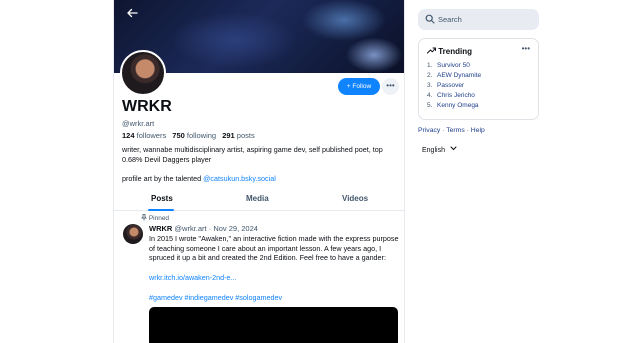 This screenshot has height=343, width=620. I want to click on post-author-avatar, so click(133, 234).